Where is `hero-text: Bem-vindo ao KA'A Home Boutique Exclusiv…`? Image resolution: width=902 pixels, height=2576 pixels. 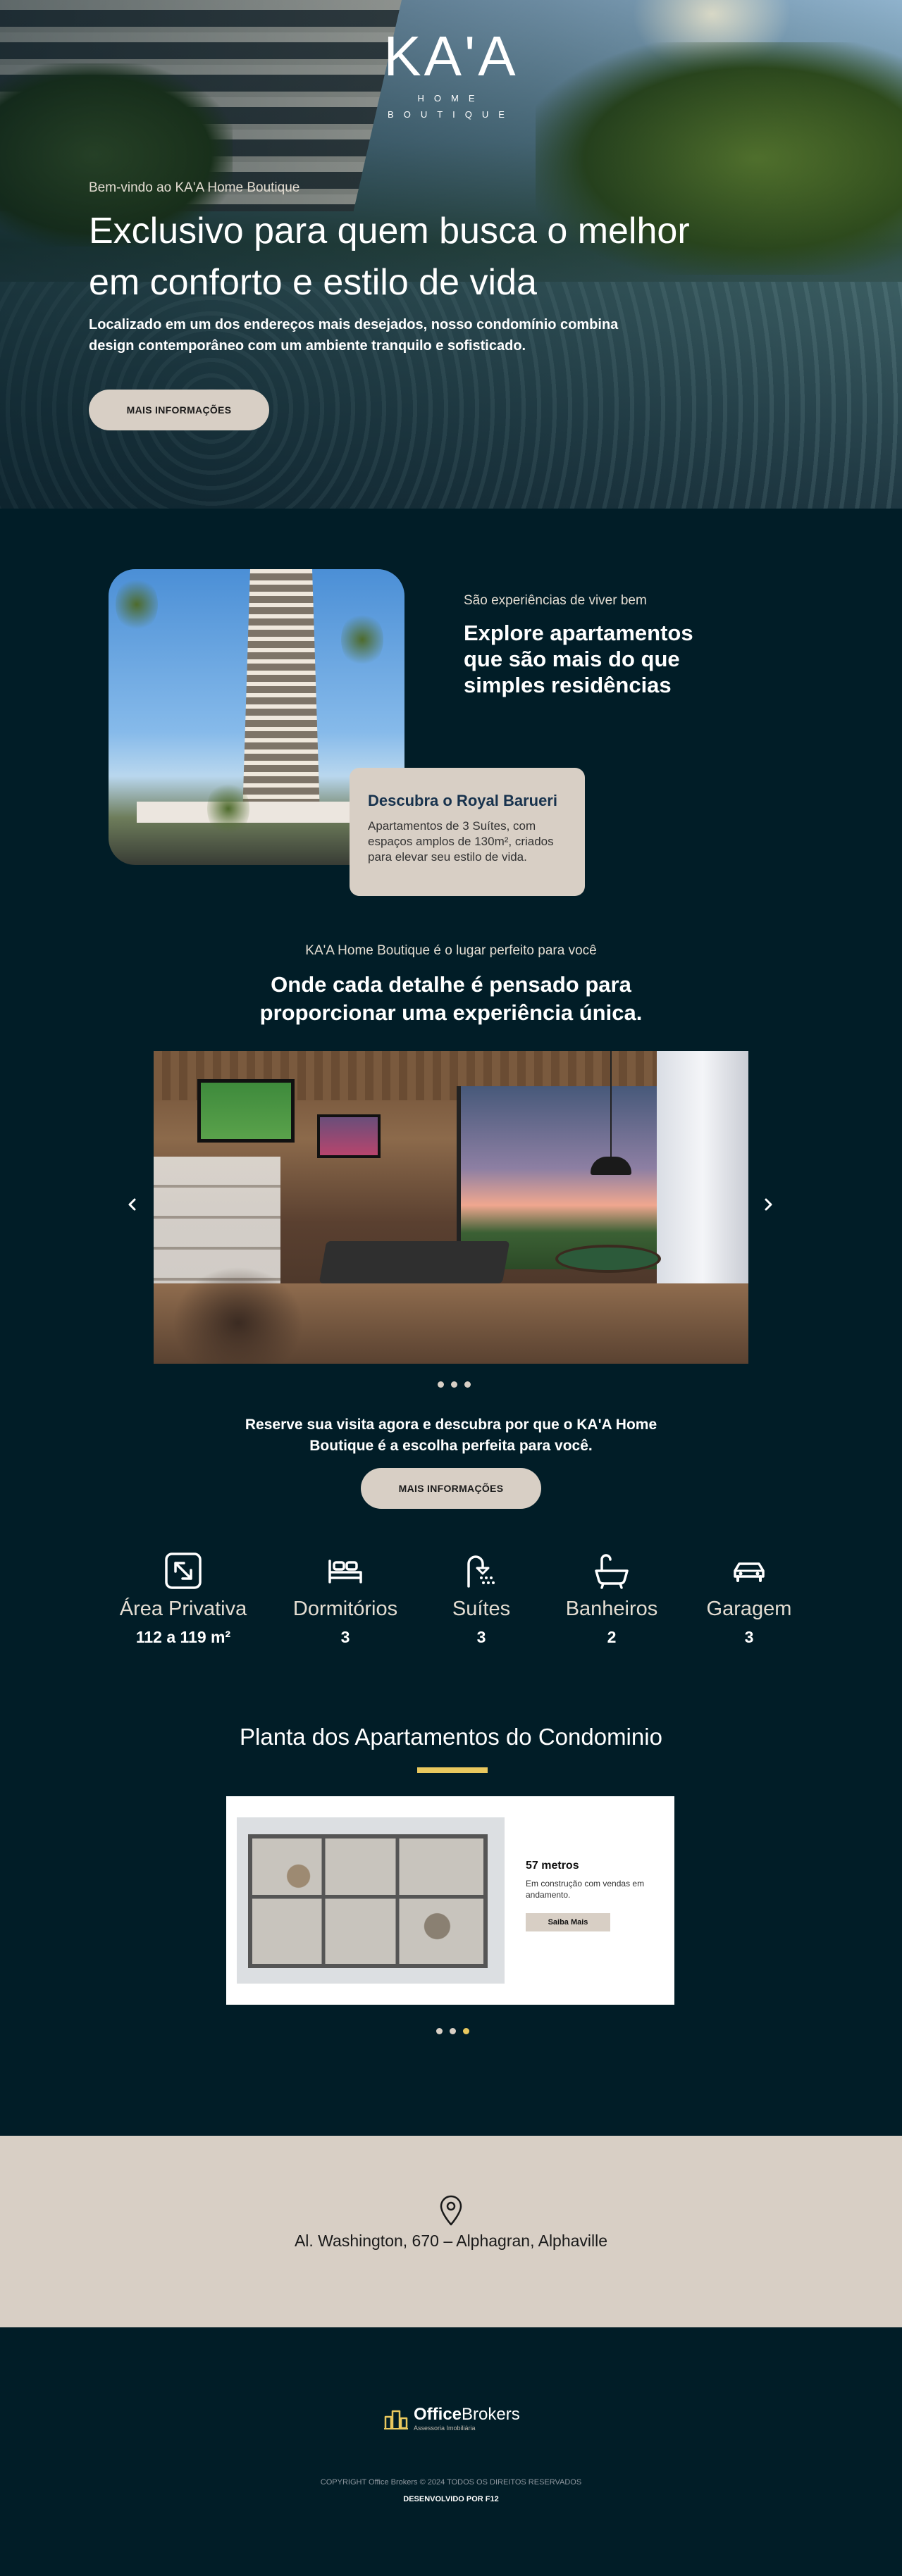
hero-text: Bem-vindo ao KA'A Home Boutique Exclusiv… is located at coordinates (413, 268).